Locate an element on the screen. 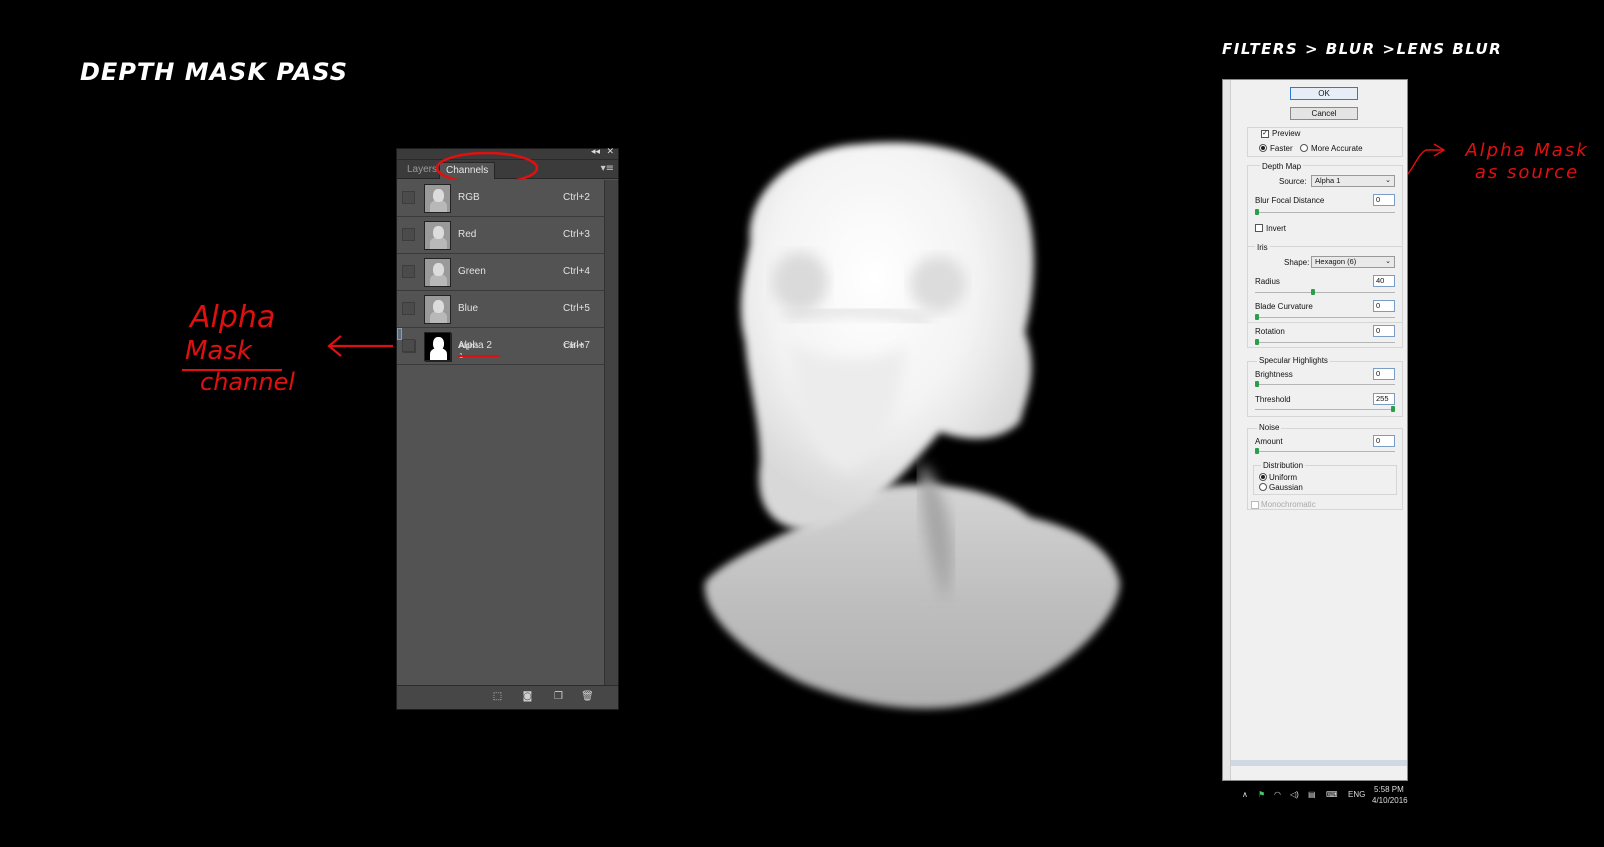  keyboard-icon: ⌨ is located at coordinates (1332, 794).